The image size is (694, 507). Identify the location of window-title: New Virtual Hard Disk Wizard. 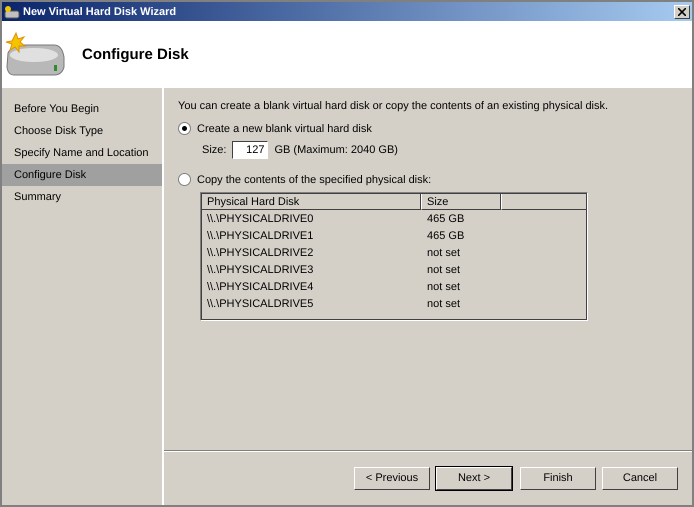
(100, 12).